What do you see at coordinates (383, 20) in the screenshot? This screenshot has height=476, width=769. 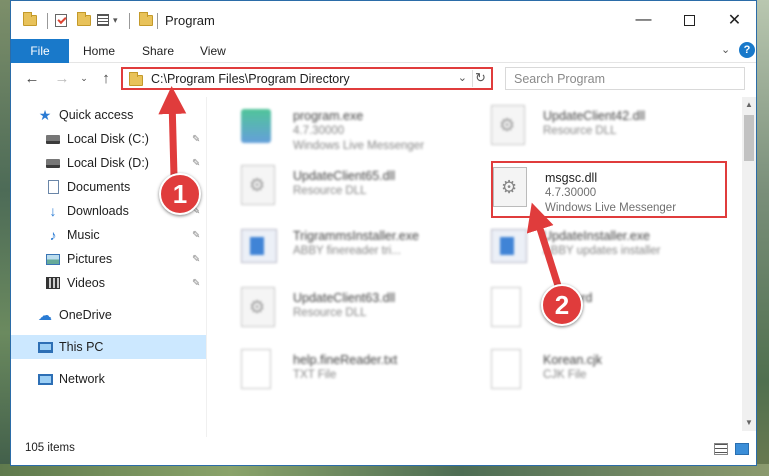 I see `title-bar: ▾ Program — ✕` at bounding box center [383, 20].